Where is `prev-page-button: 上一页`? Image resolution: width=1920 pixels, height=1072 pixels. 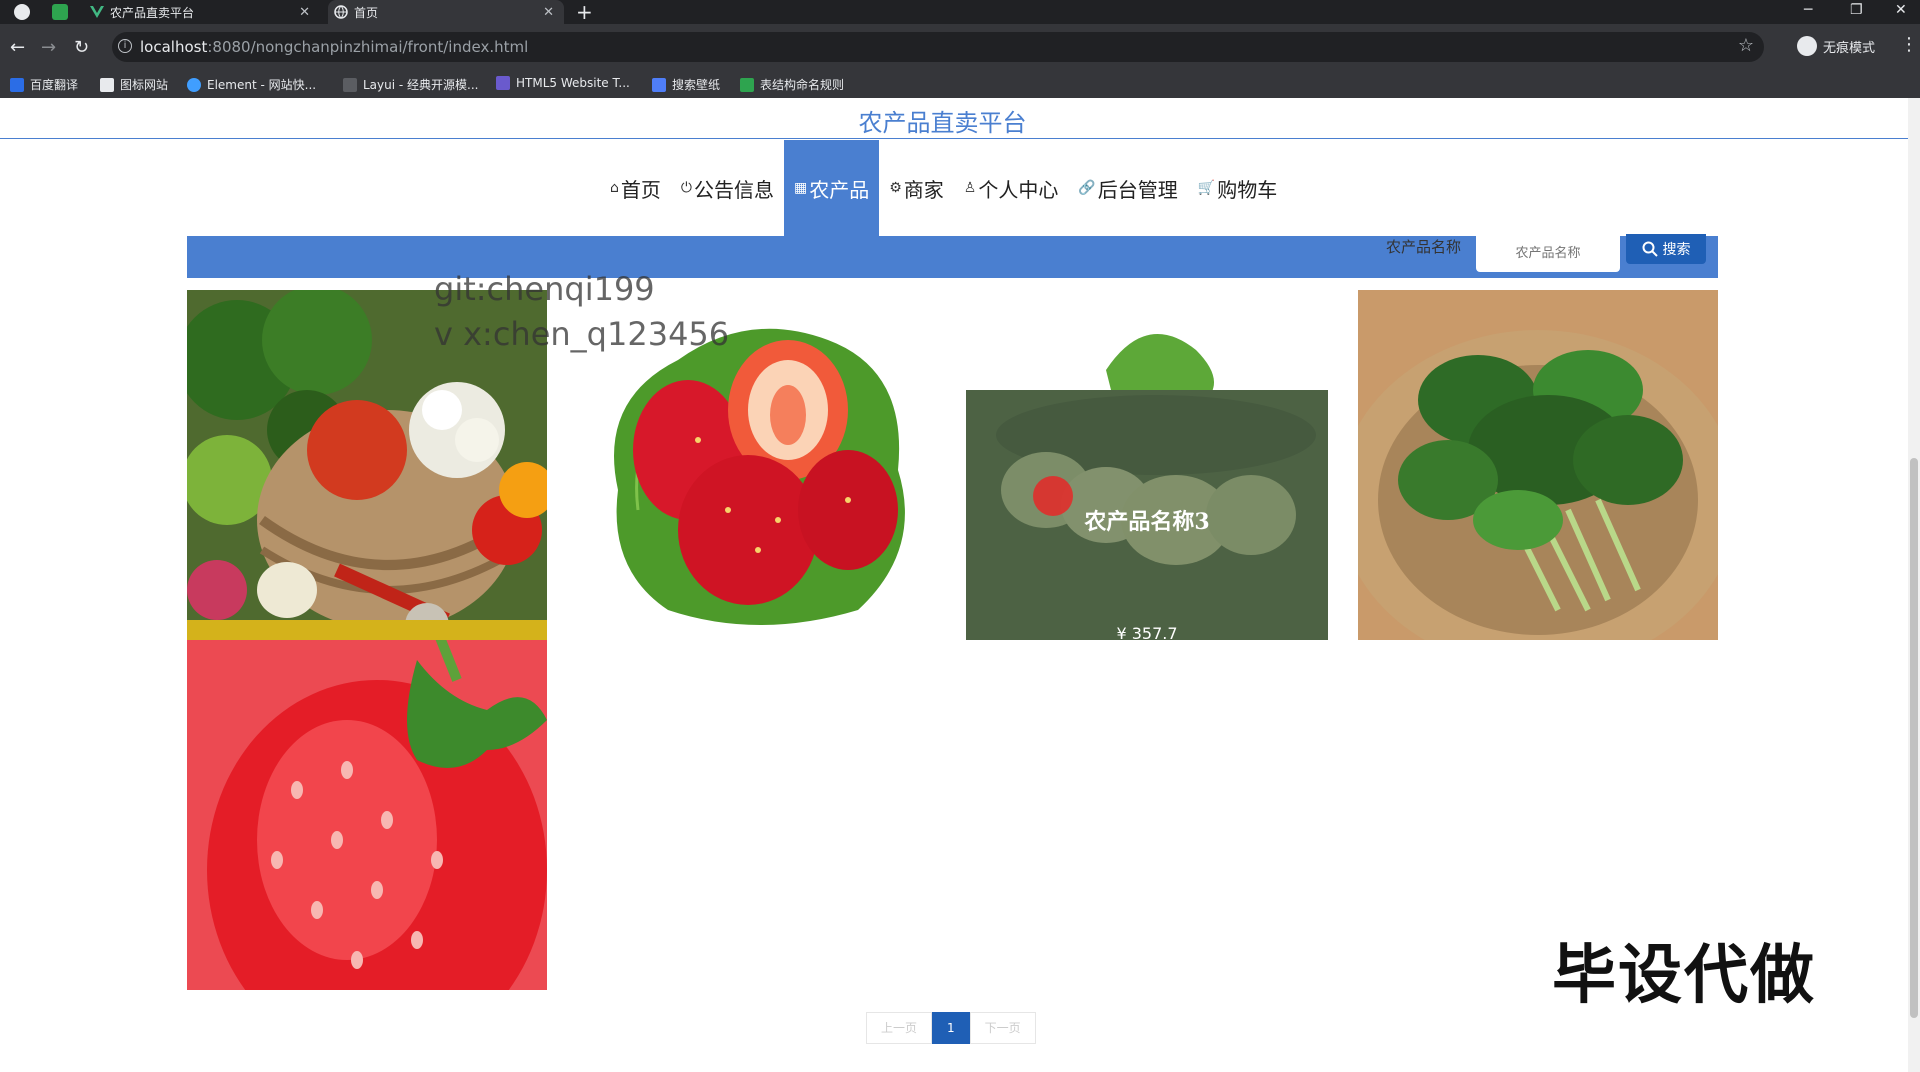 prev-page-button: 上一页 is located at coordinates (899, 1028).